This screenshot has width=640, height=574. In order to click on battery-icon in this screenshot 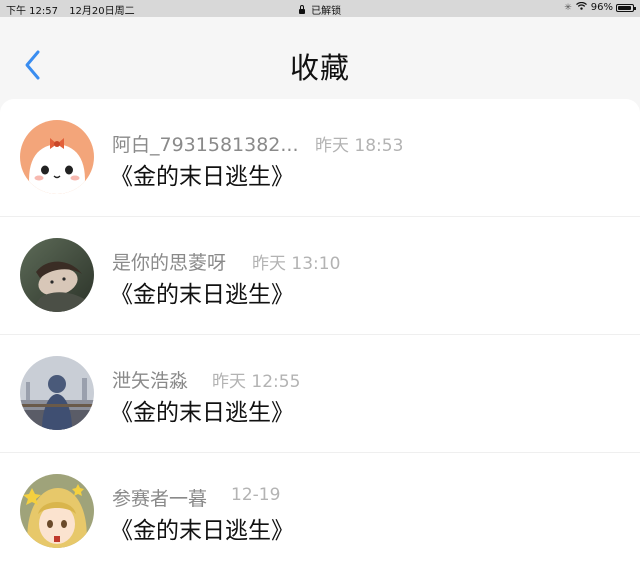, I will do `click(626, 7)`.